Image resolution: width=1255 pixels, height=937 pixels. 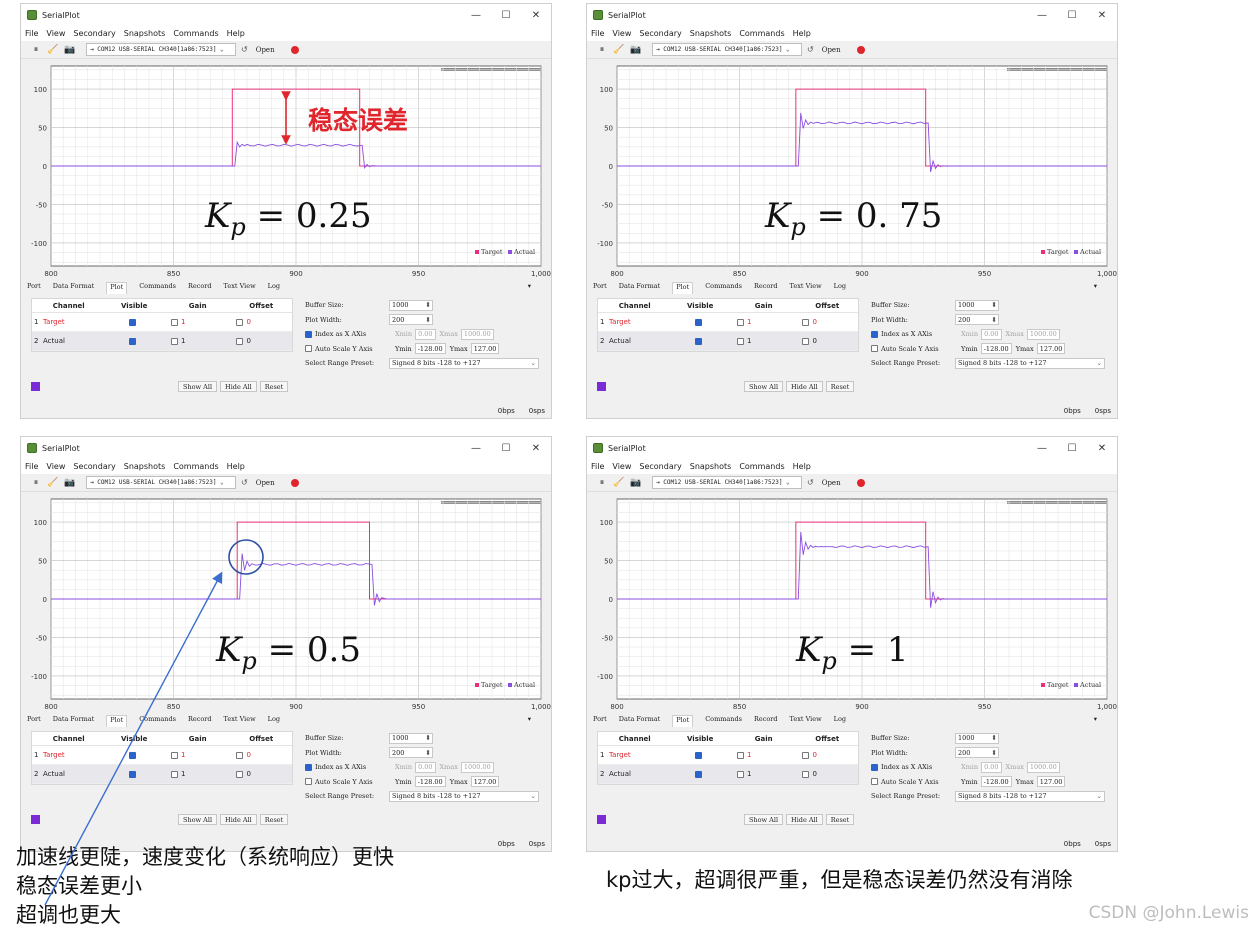 I want to click on ymin-input: -128.00, so click(x=996, y=782).